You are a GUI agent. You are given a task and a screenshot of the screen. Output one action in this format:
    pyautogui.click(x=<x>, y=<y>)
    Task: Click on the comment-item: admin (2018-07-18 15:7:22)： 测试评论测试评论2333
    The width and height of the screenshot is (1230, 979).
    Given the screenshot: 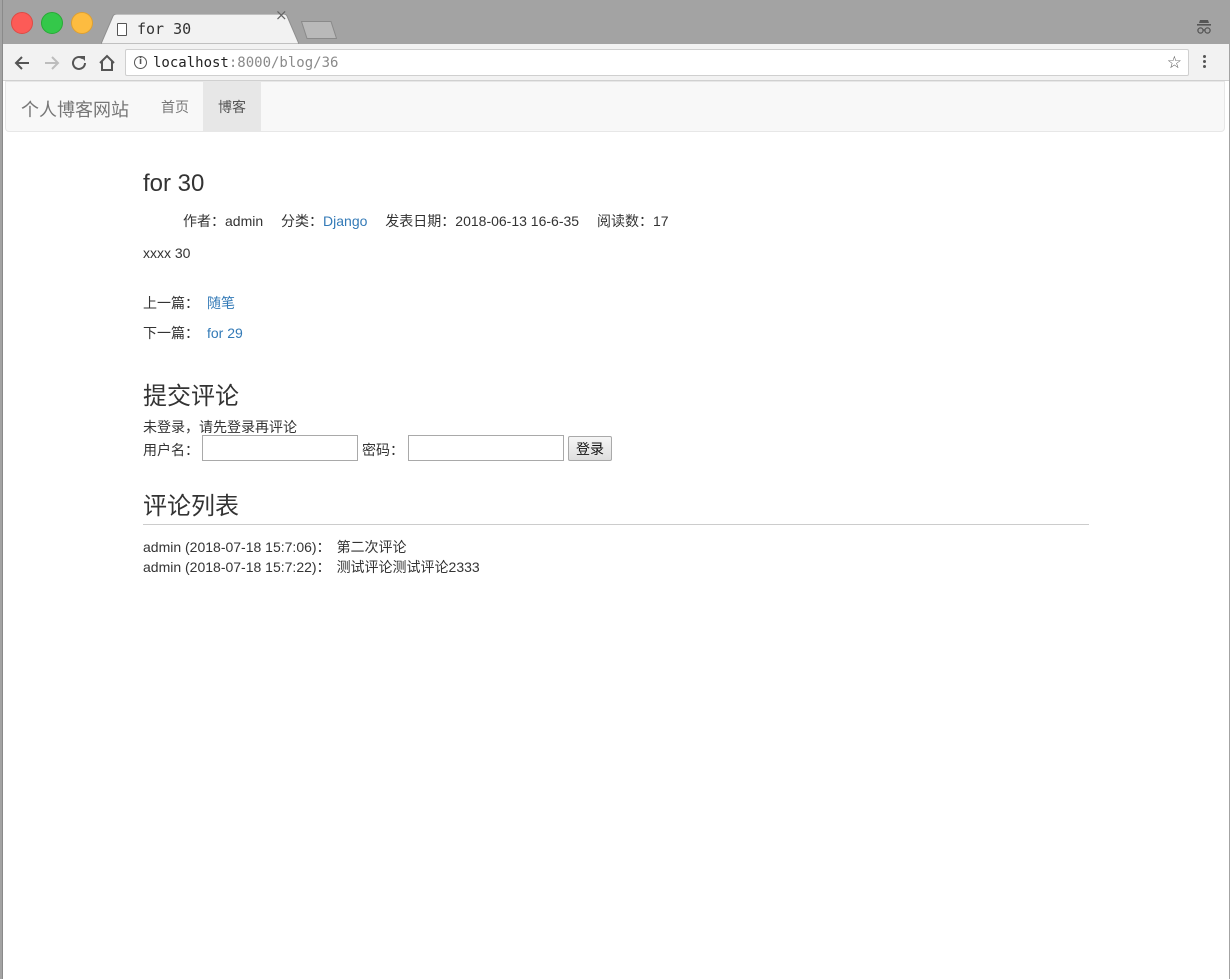 What is the action you would take?
    pyautogui.click(x=311, y=567)
    